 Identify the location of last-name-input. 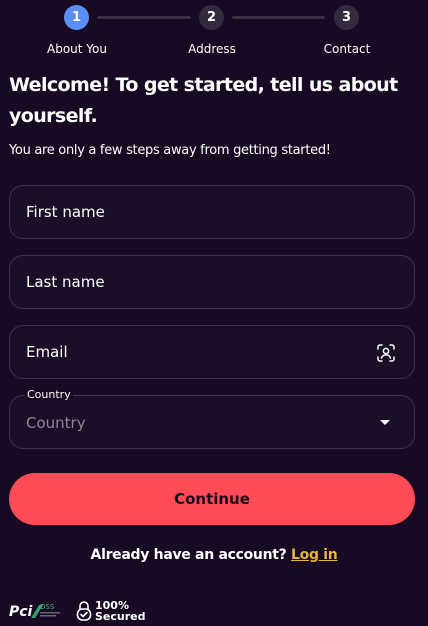
(212, 282).